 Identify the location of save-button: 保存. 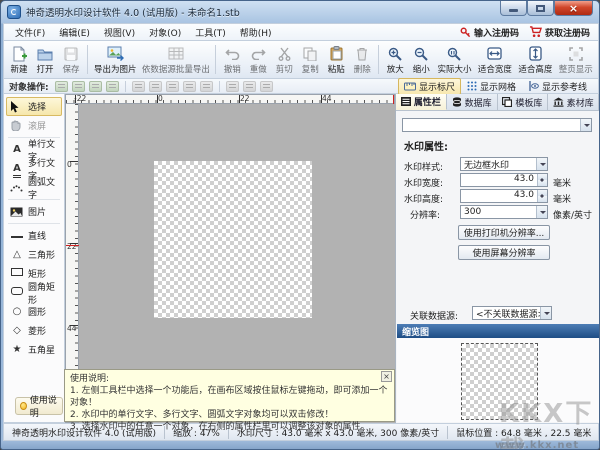
(71, 59).